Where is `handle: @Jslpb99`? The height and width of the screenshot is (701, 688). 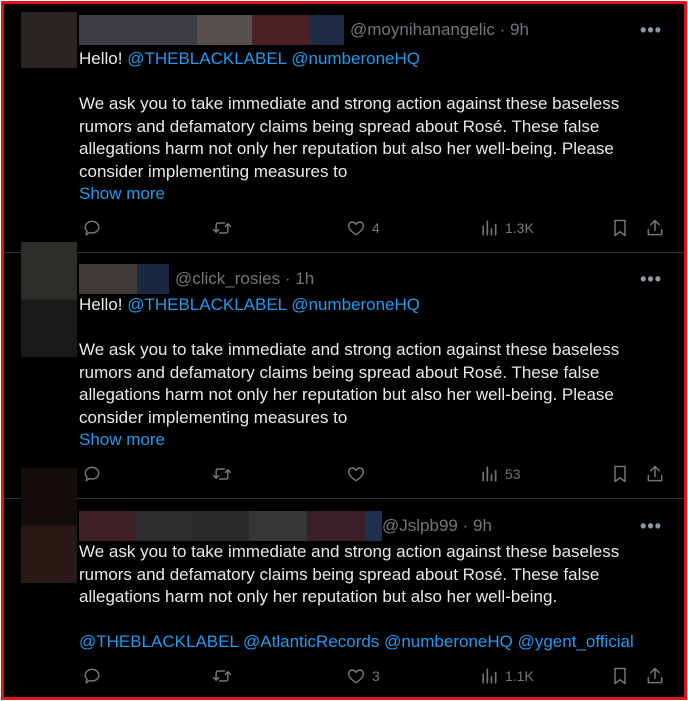
handle: @Jslpb99 is located at coordinates (420, 525).